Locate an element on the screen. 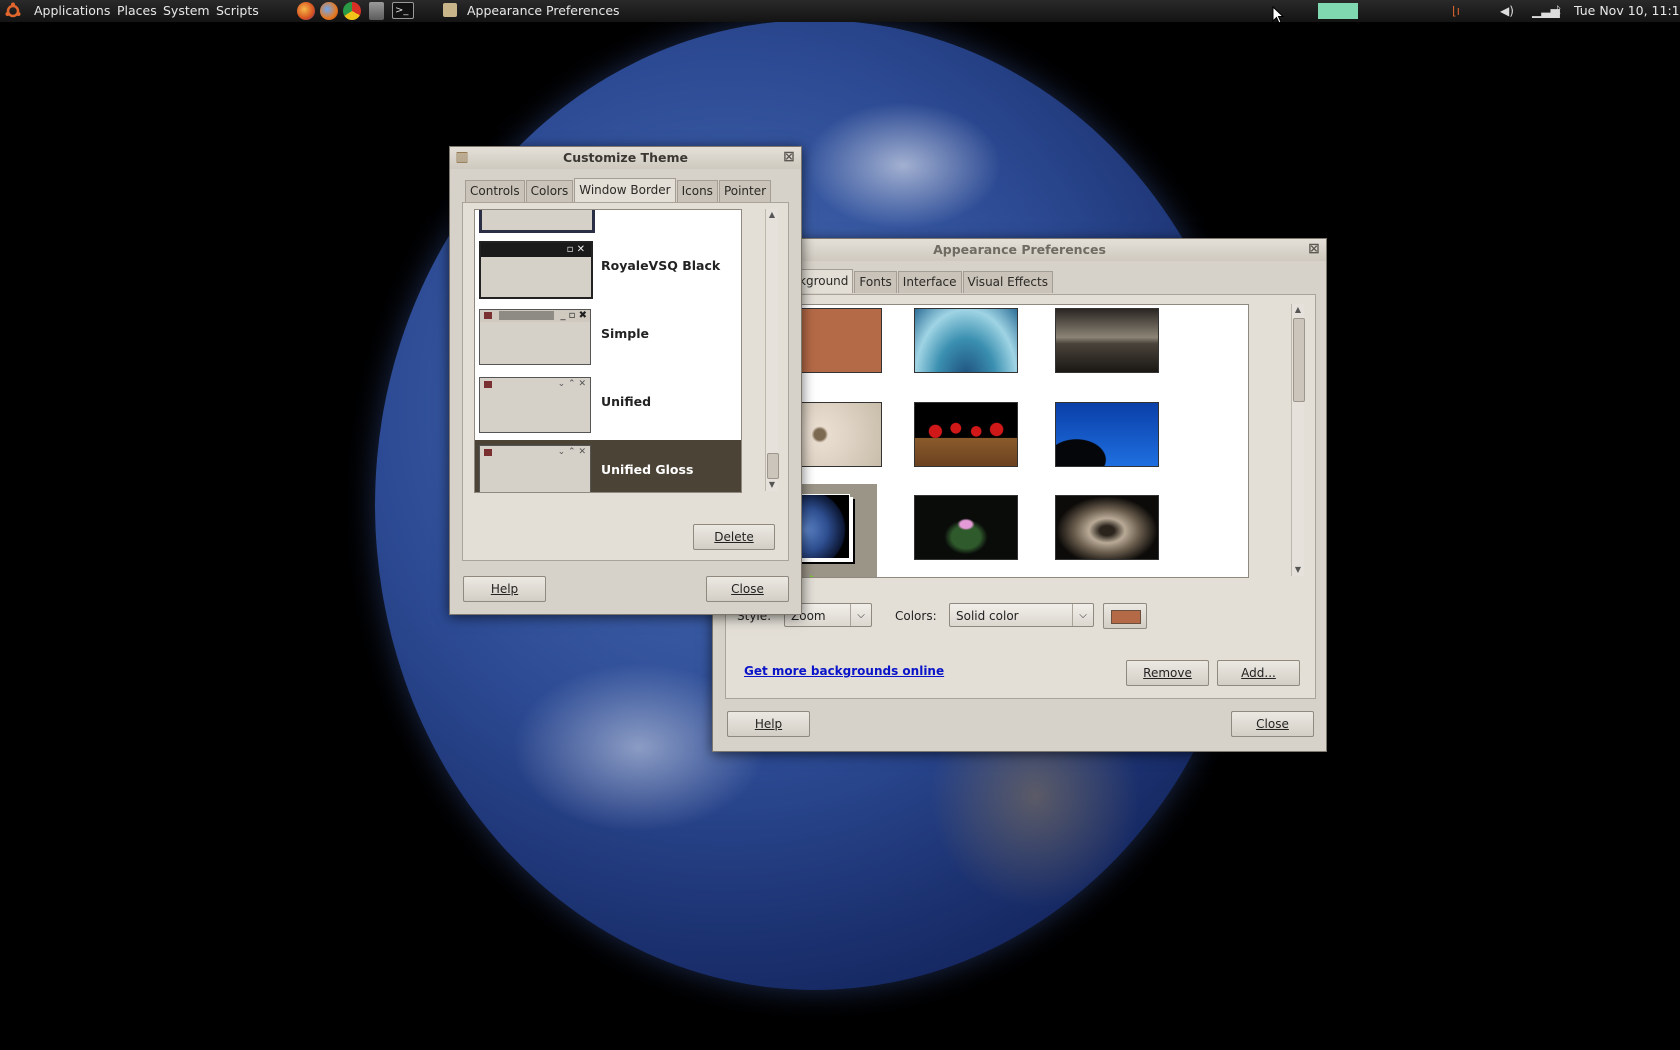 Image resolution: width=1680 pixels, height=1050 pixels. theme-app-icon: ▥ is located at coordinates (462, 157).